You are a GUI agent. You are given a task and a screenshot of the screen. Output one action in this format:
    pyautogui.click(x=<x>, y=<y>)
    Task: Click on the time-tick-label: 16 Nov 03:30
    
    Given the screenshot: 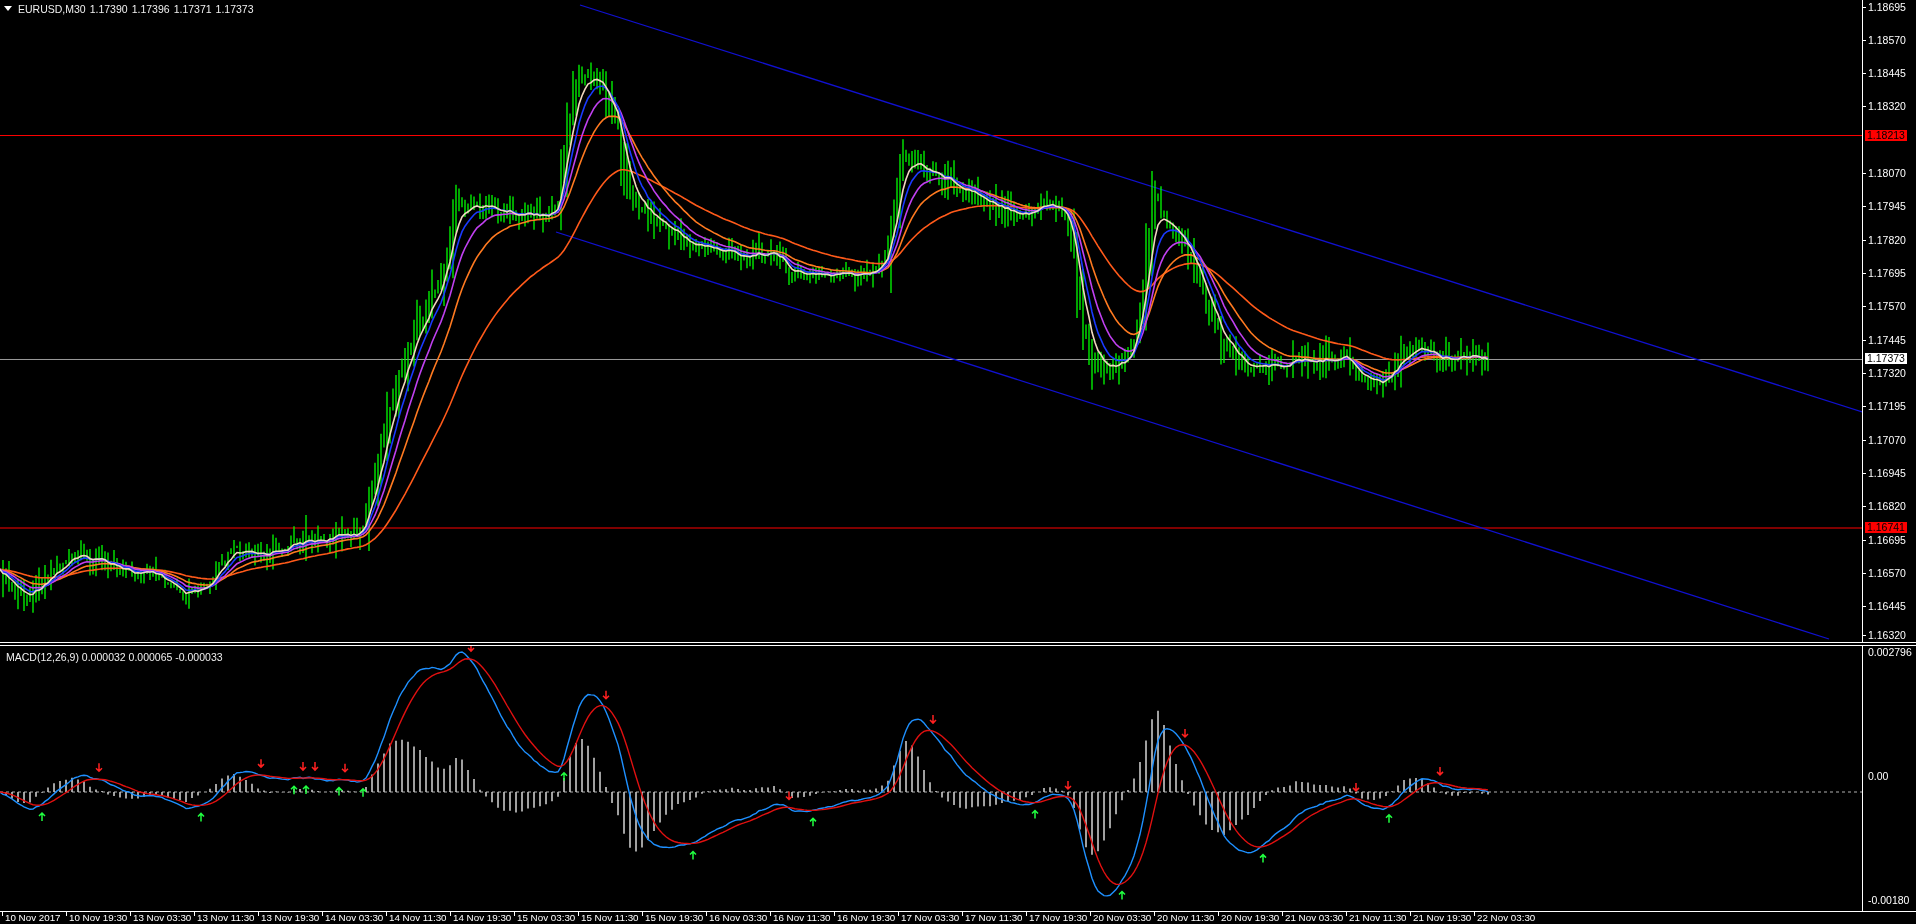 What is the action you would take?
    pyautogui.click(x=738, y=918)
    